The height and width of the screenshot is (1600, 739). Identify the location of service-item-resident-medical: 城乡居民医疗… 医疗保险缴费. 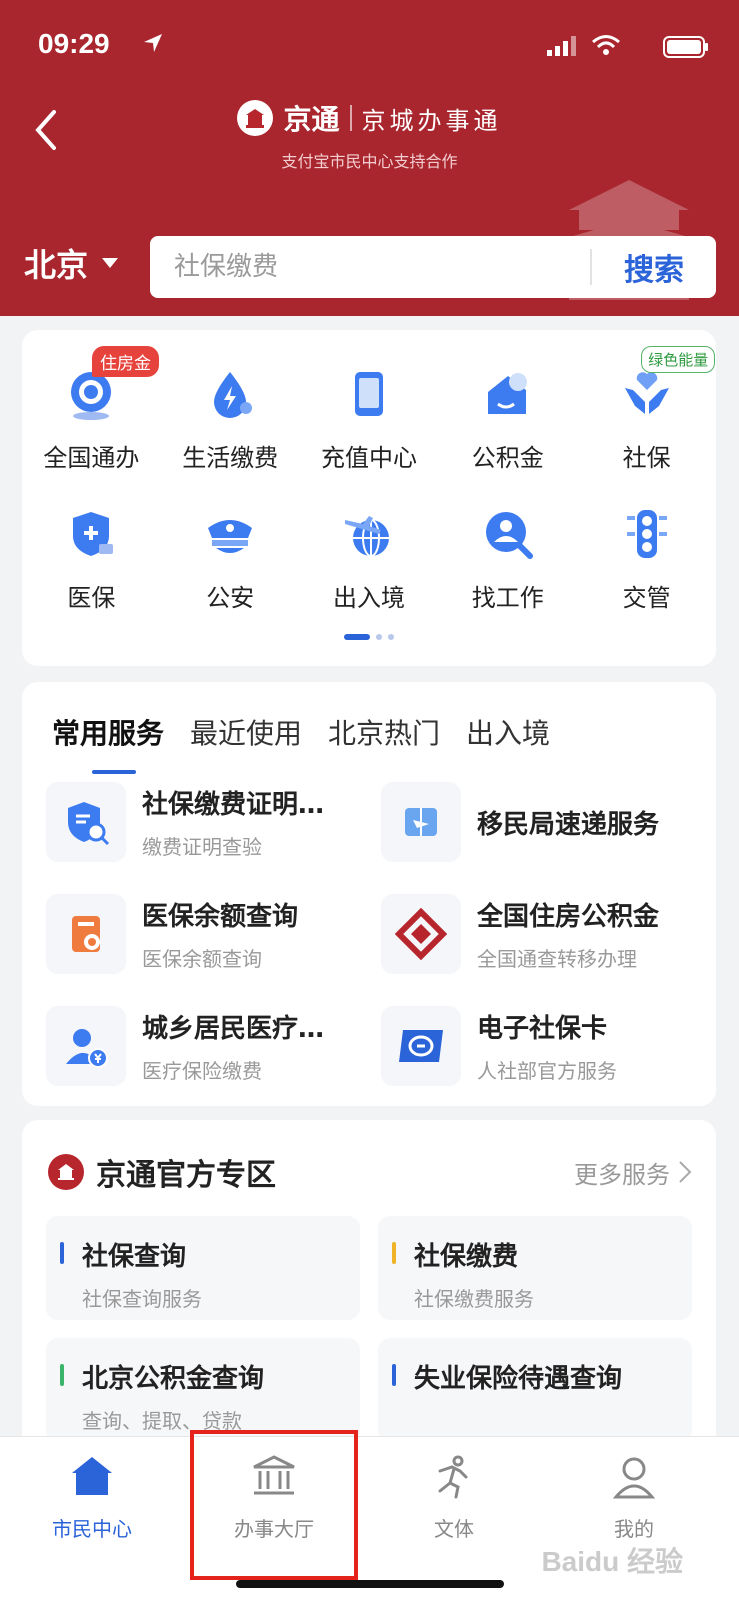
(201, 1046).